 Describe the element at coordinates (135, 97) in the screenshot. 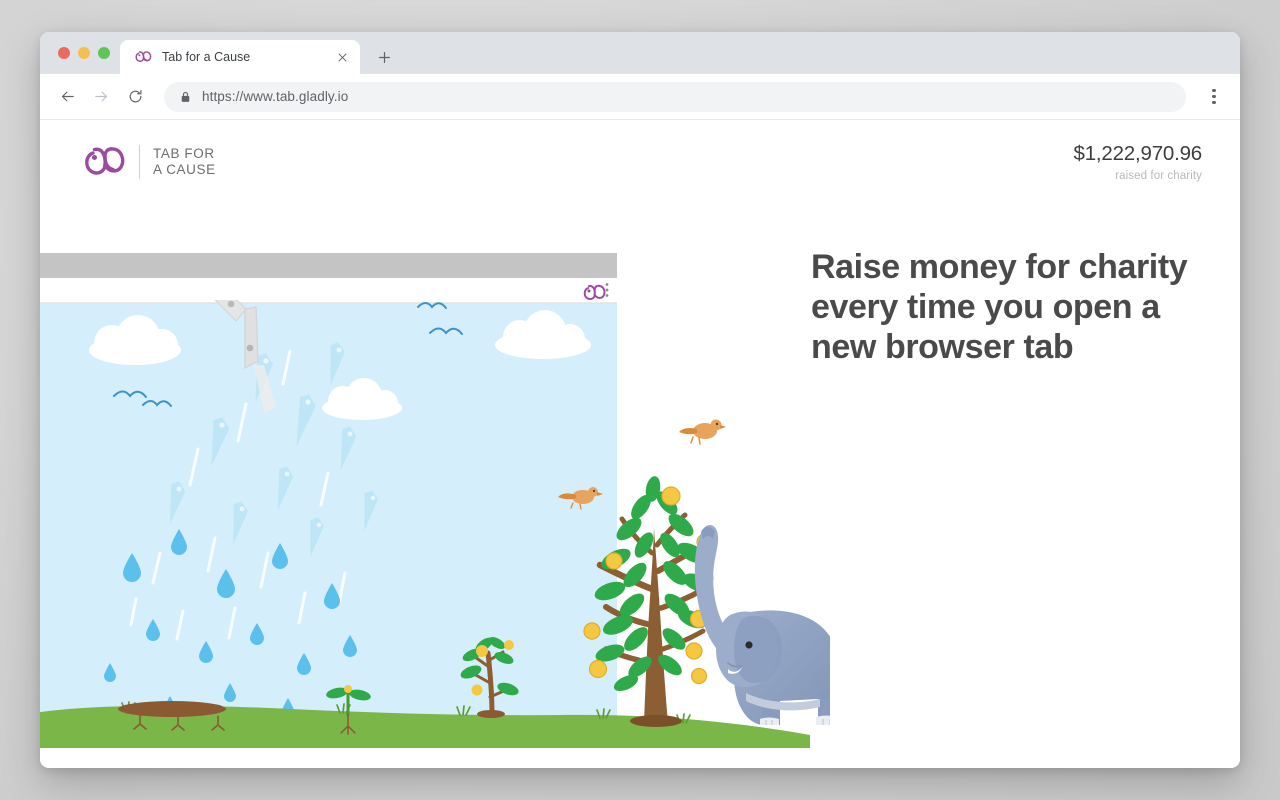

I see `reload-button` at that location.